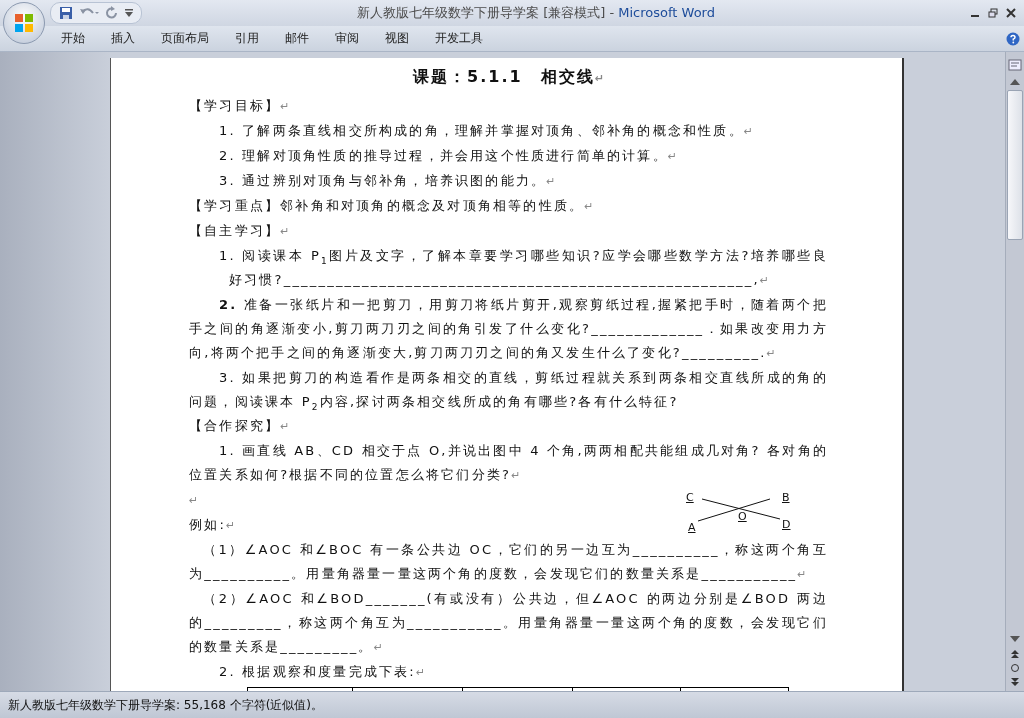  I want to click on section-heading: 例如:↵, so click(212, 525).